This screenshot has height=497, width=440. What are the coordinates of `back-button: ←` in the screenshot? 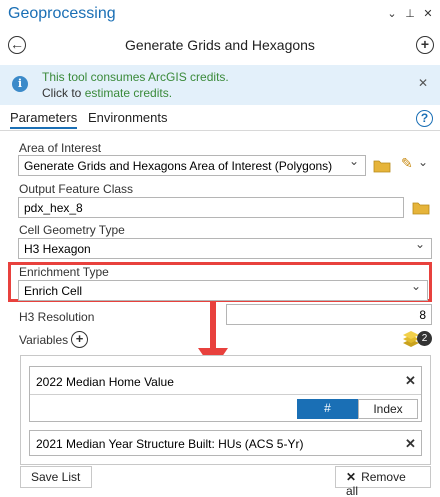 It's located at (17, 45).